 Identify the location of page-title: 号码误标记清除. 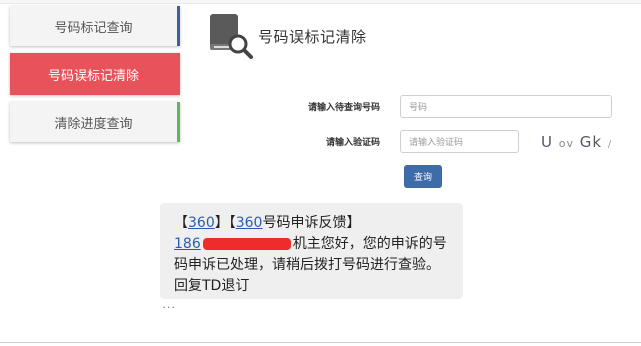
(312, 37).